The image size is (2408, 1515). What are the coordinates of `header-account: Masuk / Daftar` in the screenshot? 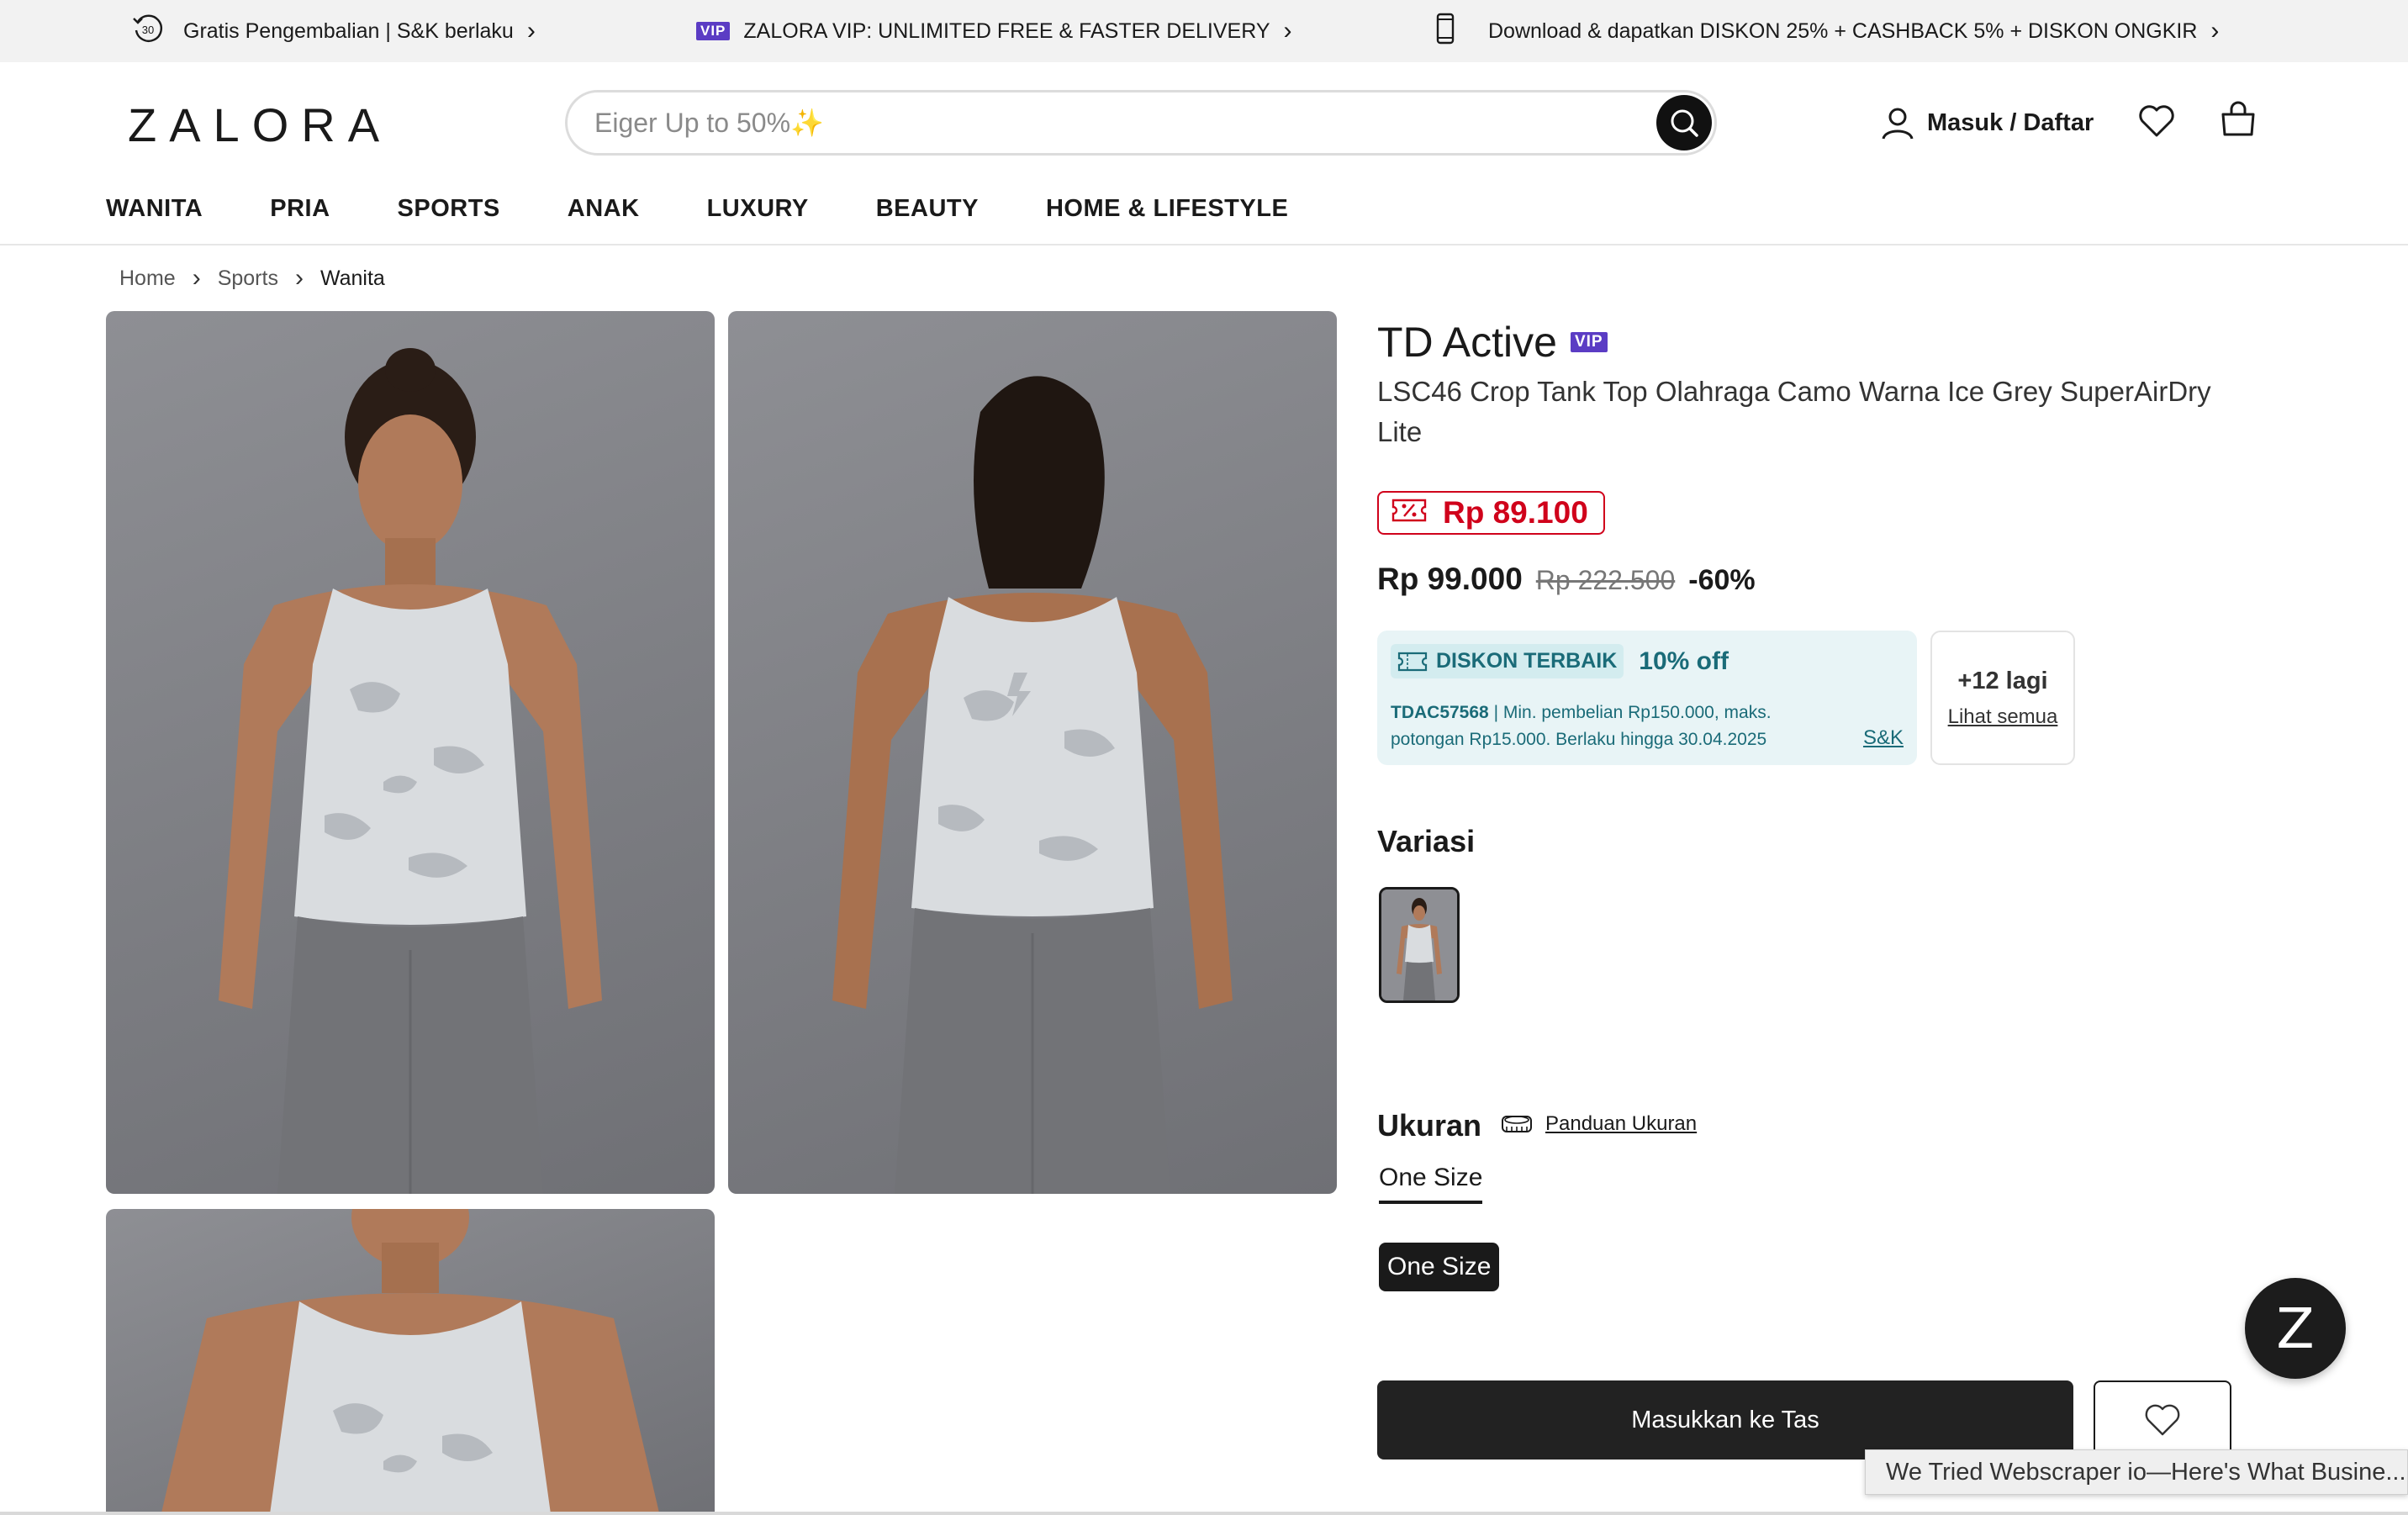 It's located at (1987, 123).